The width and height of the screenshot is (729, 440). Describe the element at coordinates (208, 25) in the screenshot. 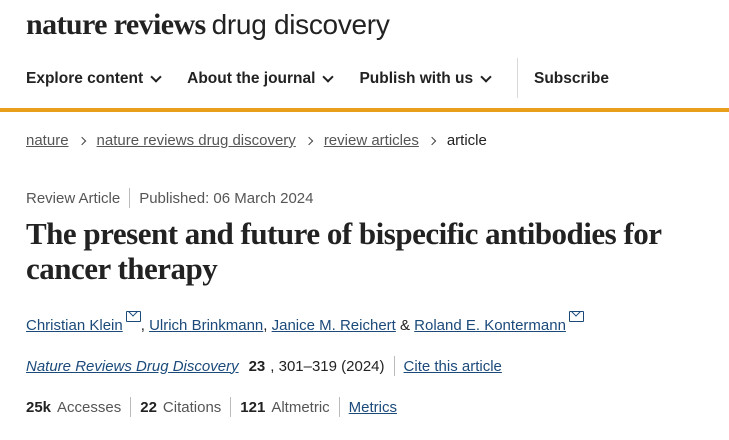

I see `site-logo: nature reviews drug discovery` at that location.